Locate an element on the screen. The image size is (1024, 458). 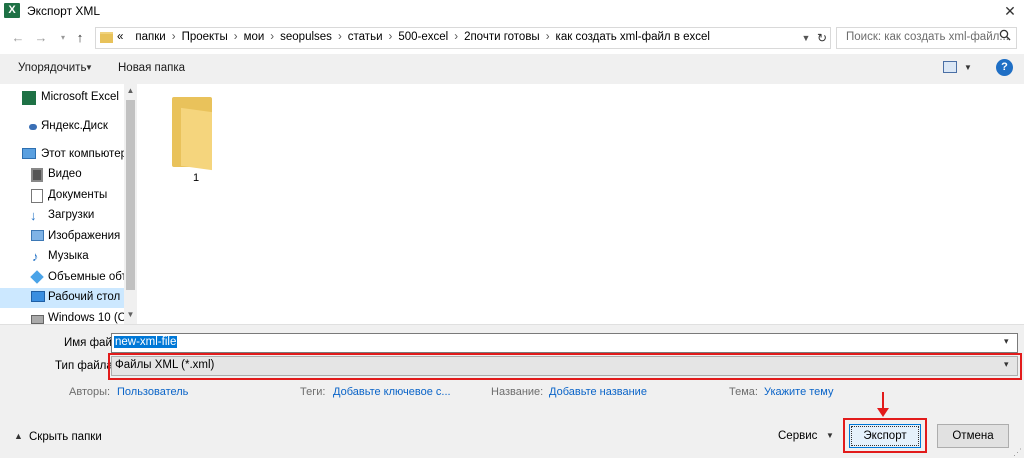
file-item-label: 1 is located at coordinates (196, 178).